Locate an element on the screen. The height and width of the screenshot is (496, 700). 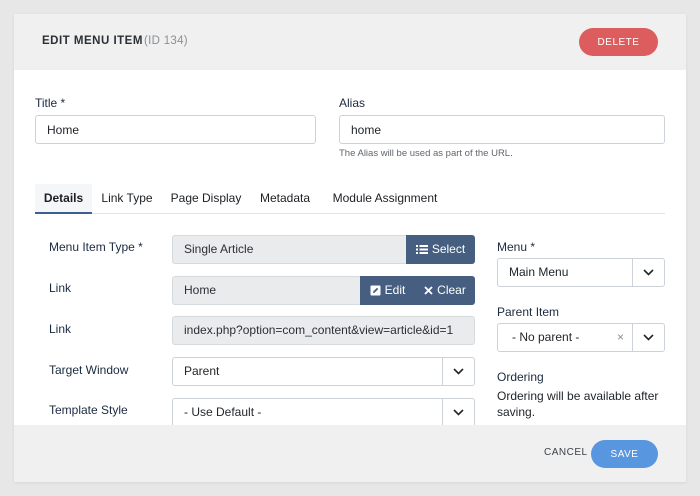
target-window-label: Target Window is located at coordinates (89, 370).